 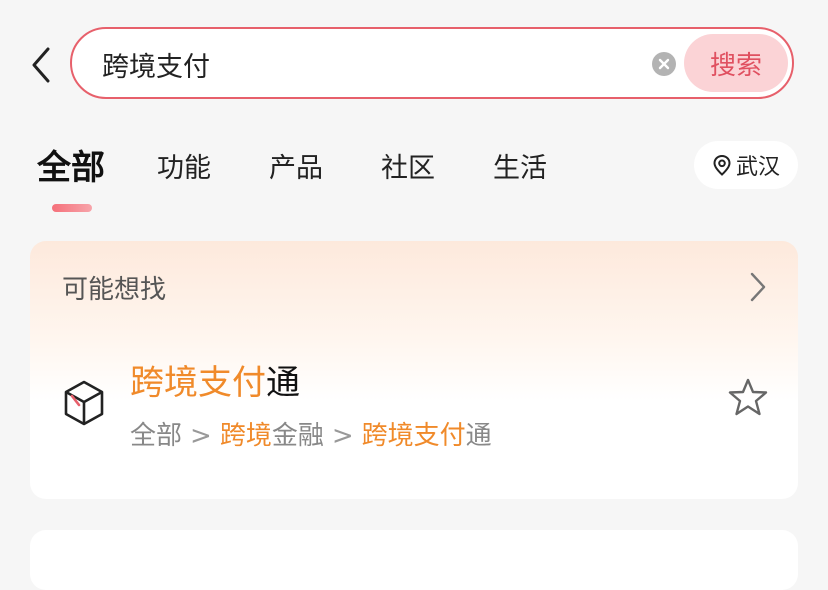 What do you see at coordinates (413, 436) in the screenshot?
I see `path-part-3-highlight: 跨境支付` at bounding box center [413, 436].